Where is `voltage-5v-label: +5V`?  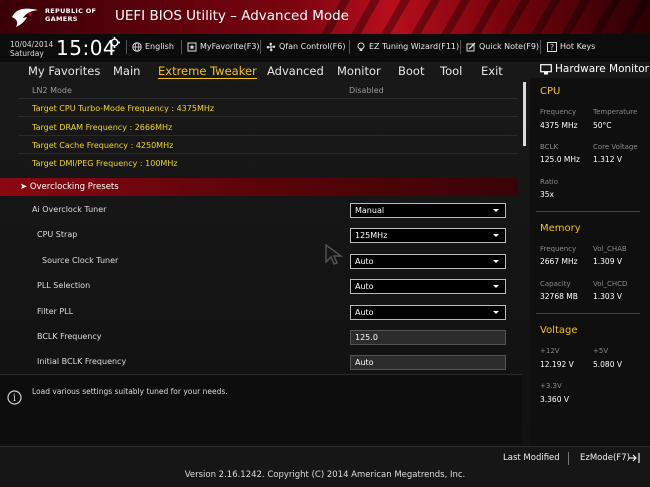
voltage-5v-label: +5V is located at coordinates (601, 351).